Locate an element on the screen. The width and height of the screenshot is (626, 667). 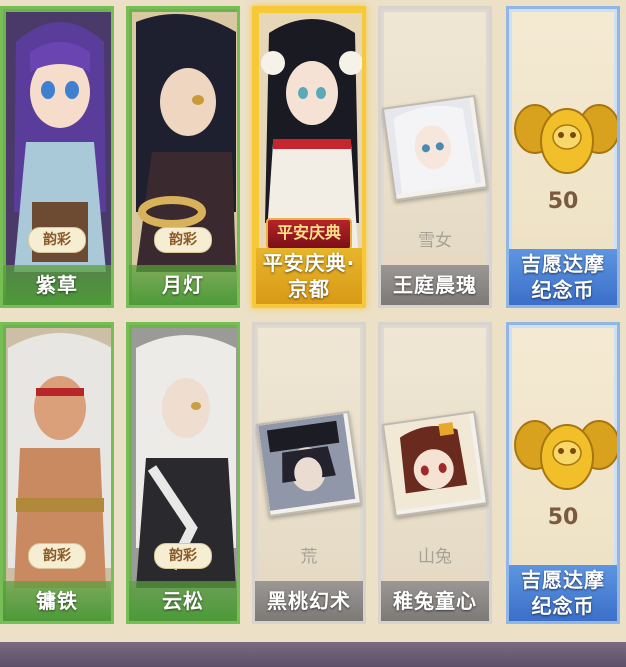
bottom-strip is located at coordinates (313, 654).